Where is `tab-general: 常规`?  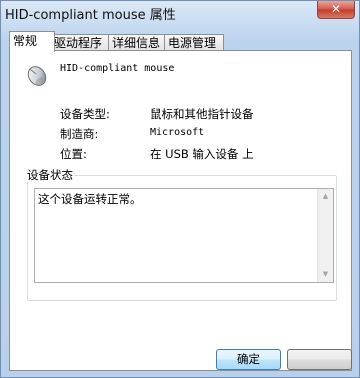 tab-general: 常规 is located at coordinates (32, 41).